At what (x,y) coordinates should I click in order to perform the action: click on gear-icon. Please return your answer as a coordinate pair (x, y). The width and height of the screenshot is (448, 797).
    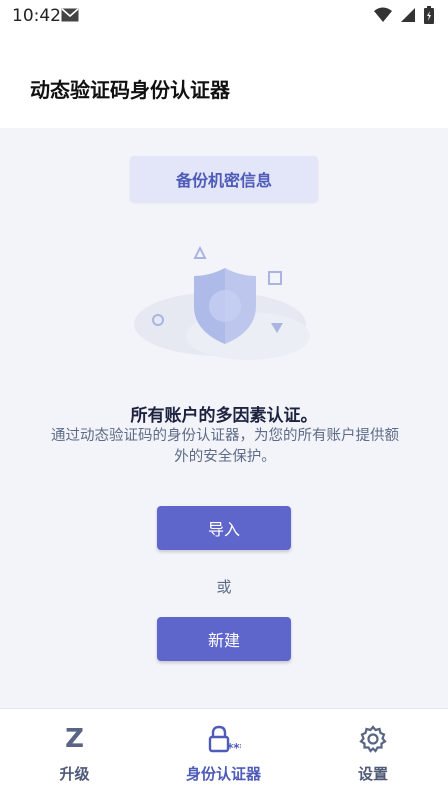
    Looking at the image, I should click on (373, 739).